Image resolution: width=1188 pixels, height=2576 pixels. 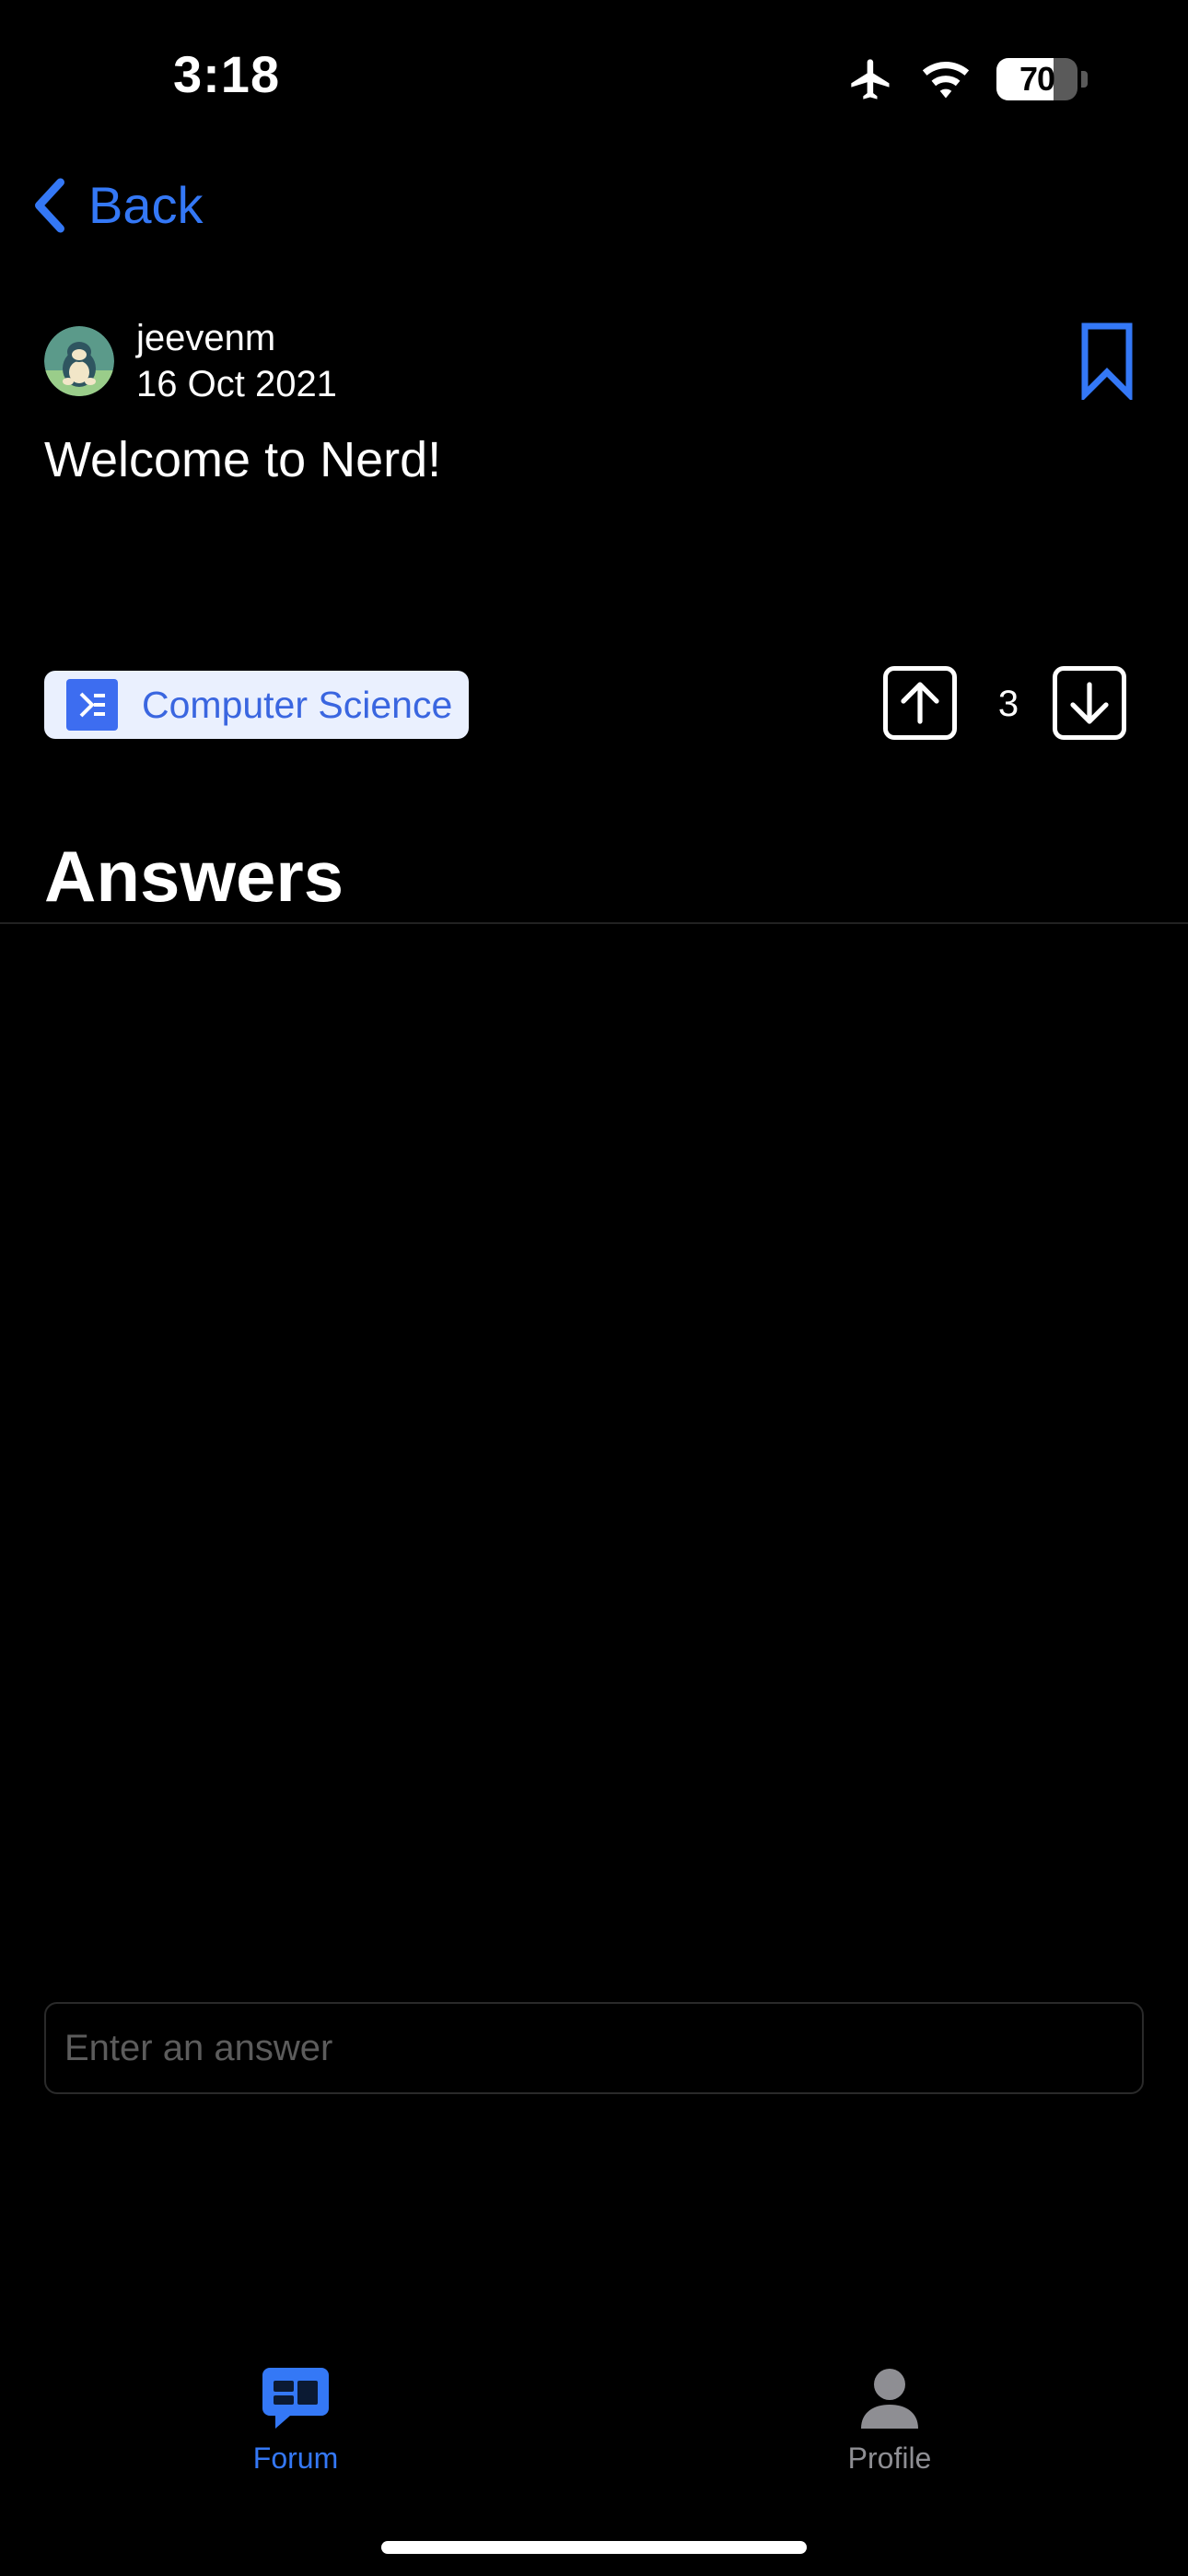 What do you see at coordinates (236, 384) in the screenshot?
I see `post-date: 16 Oct 2021` at bounding box center [236, 384].